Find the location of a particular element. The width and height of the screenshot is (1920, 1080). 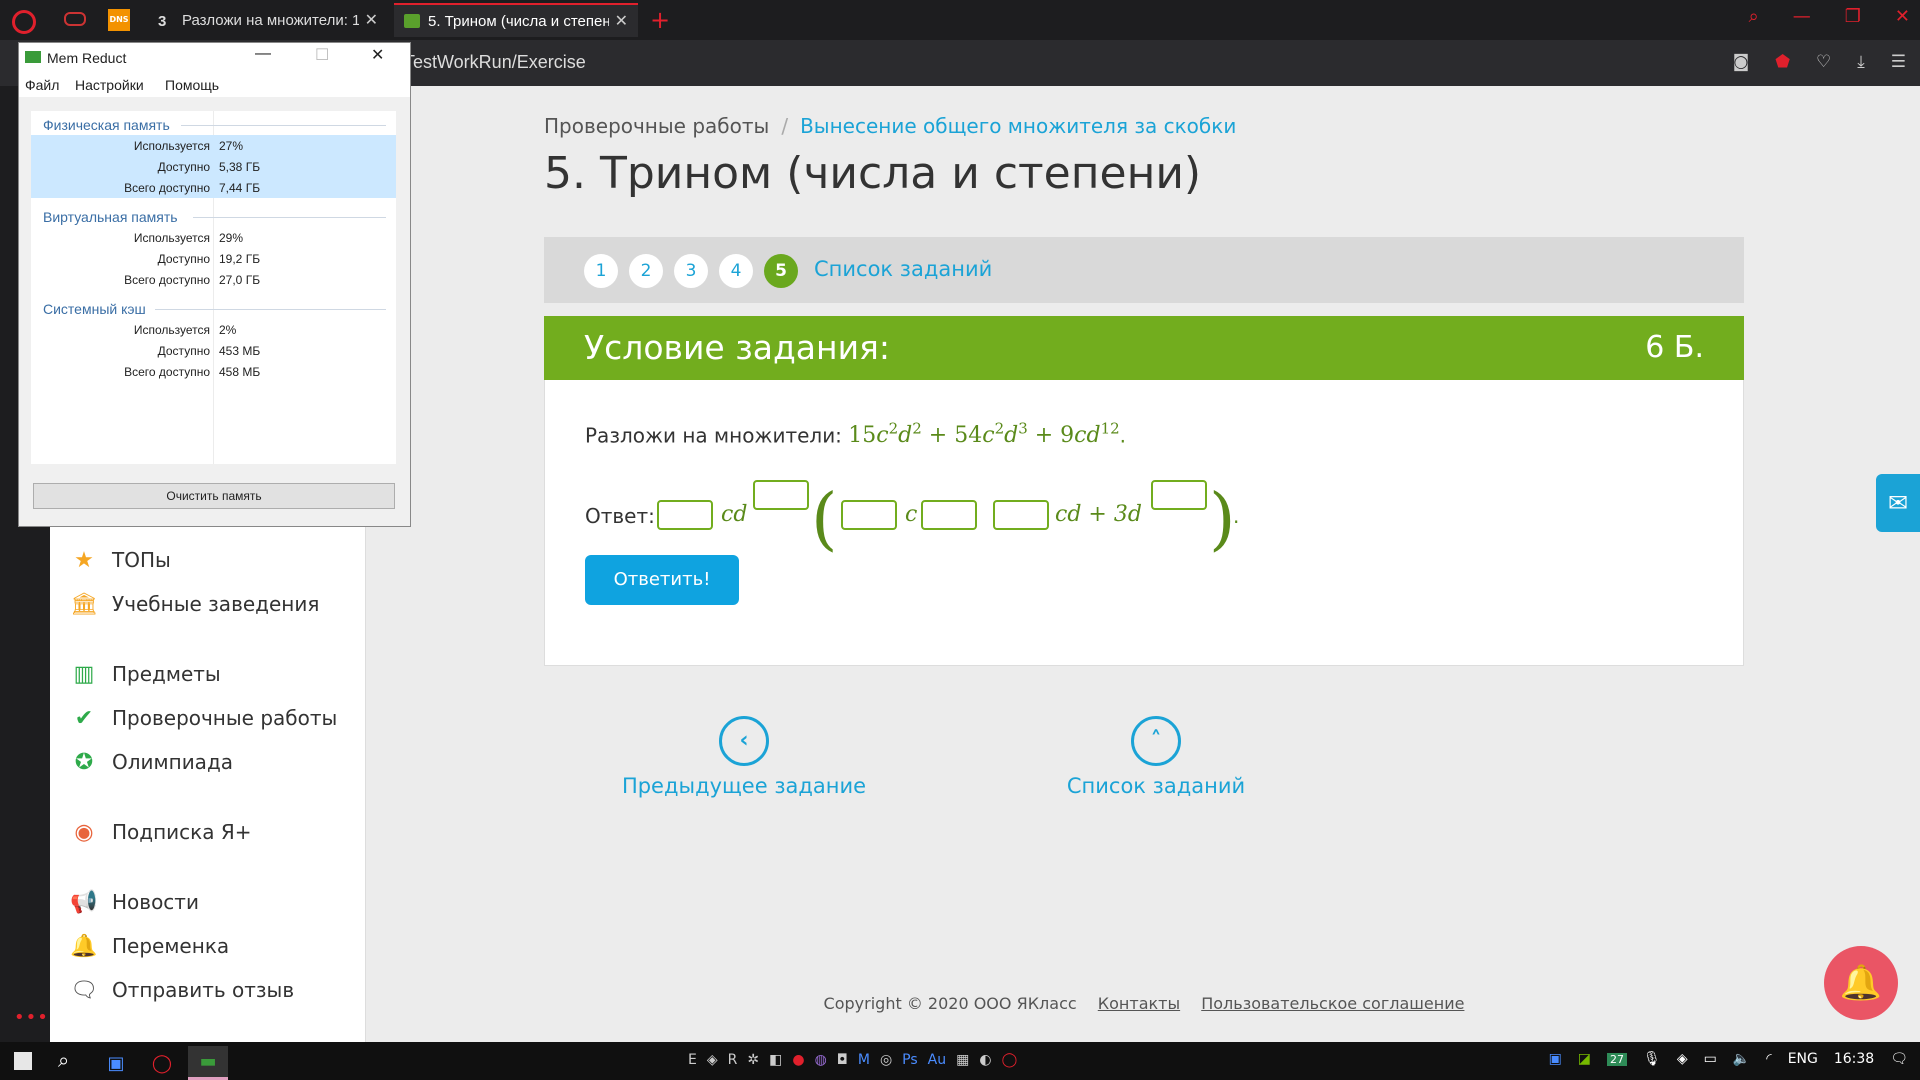

download-icon: ⤓ is located at coordinates (1861, 62).